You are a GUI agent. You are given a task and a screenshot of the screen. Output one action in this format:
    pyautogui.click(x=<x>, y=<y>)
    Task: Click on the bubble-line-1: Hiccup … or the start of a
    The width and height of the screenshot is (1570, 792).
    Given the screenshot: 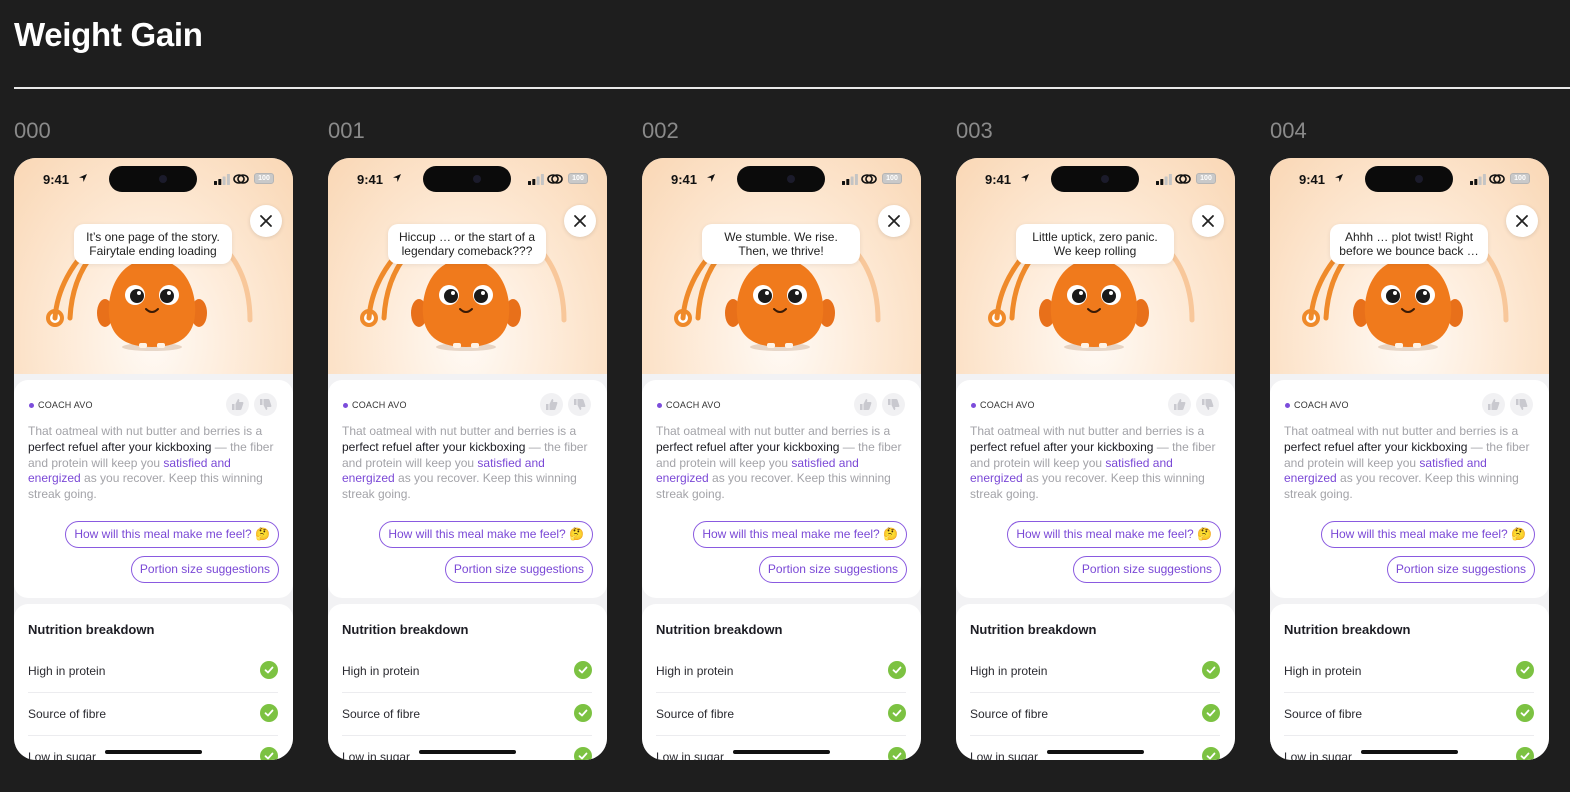 What is the action you would take?
    pyautogui.click(x=467, y=237)
    